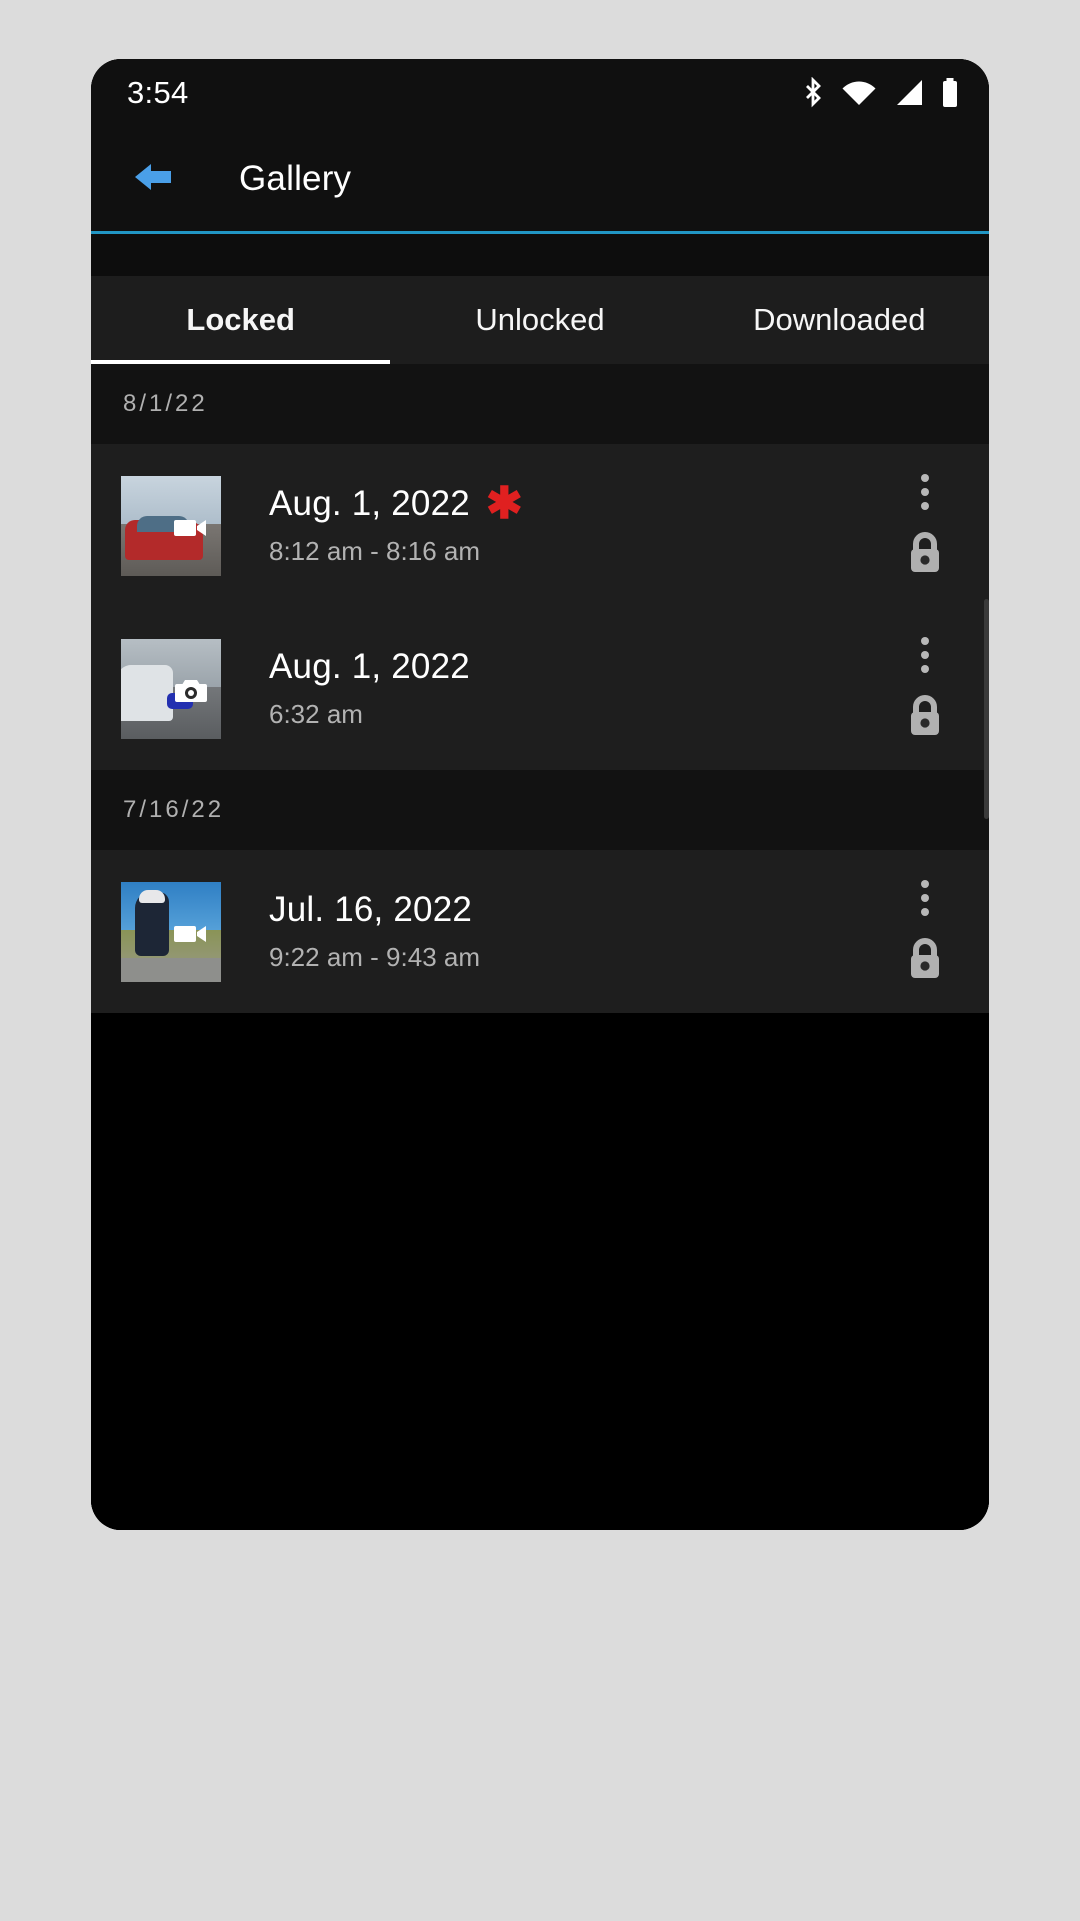 This screenshot has height=1921, width=1080. I want to click on app-bar: Gallery, so click(540, 179).